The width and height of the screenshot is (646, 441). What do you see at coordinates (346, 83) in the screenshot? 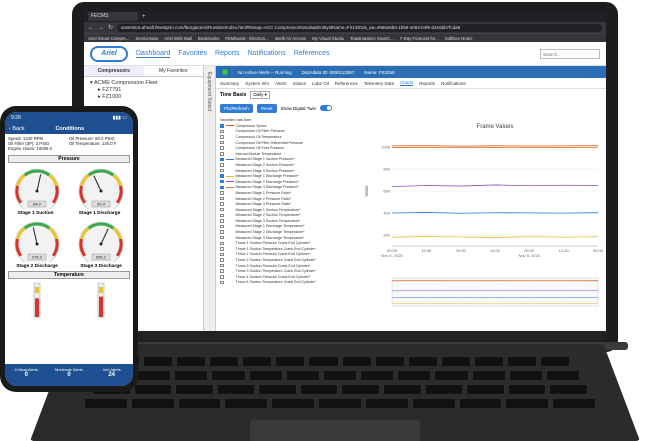
I see `subtab-references: References` at bounding box center [346, 83].